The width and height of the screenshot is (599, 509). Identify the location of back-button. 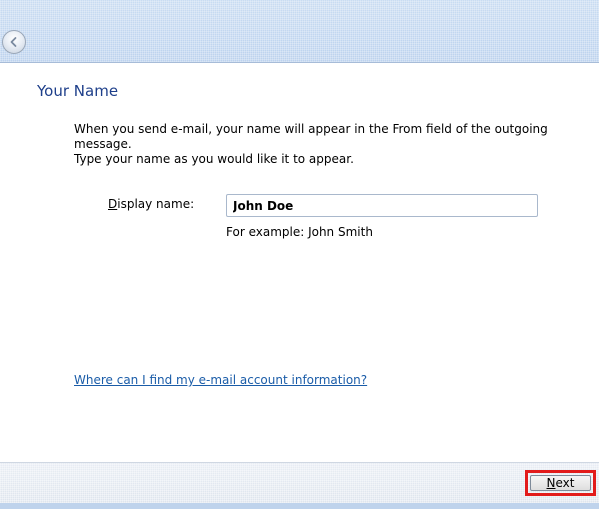
(14, 42).